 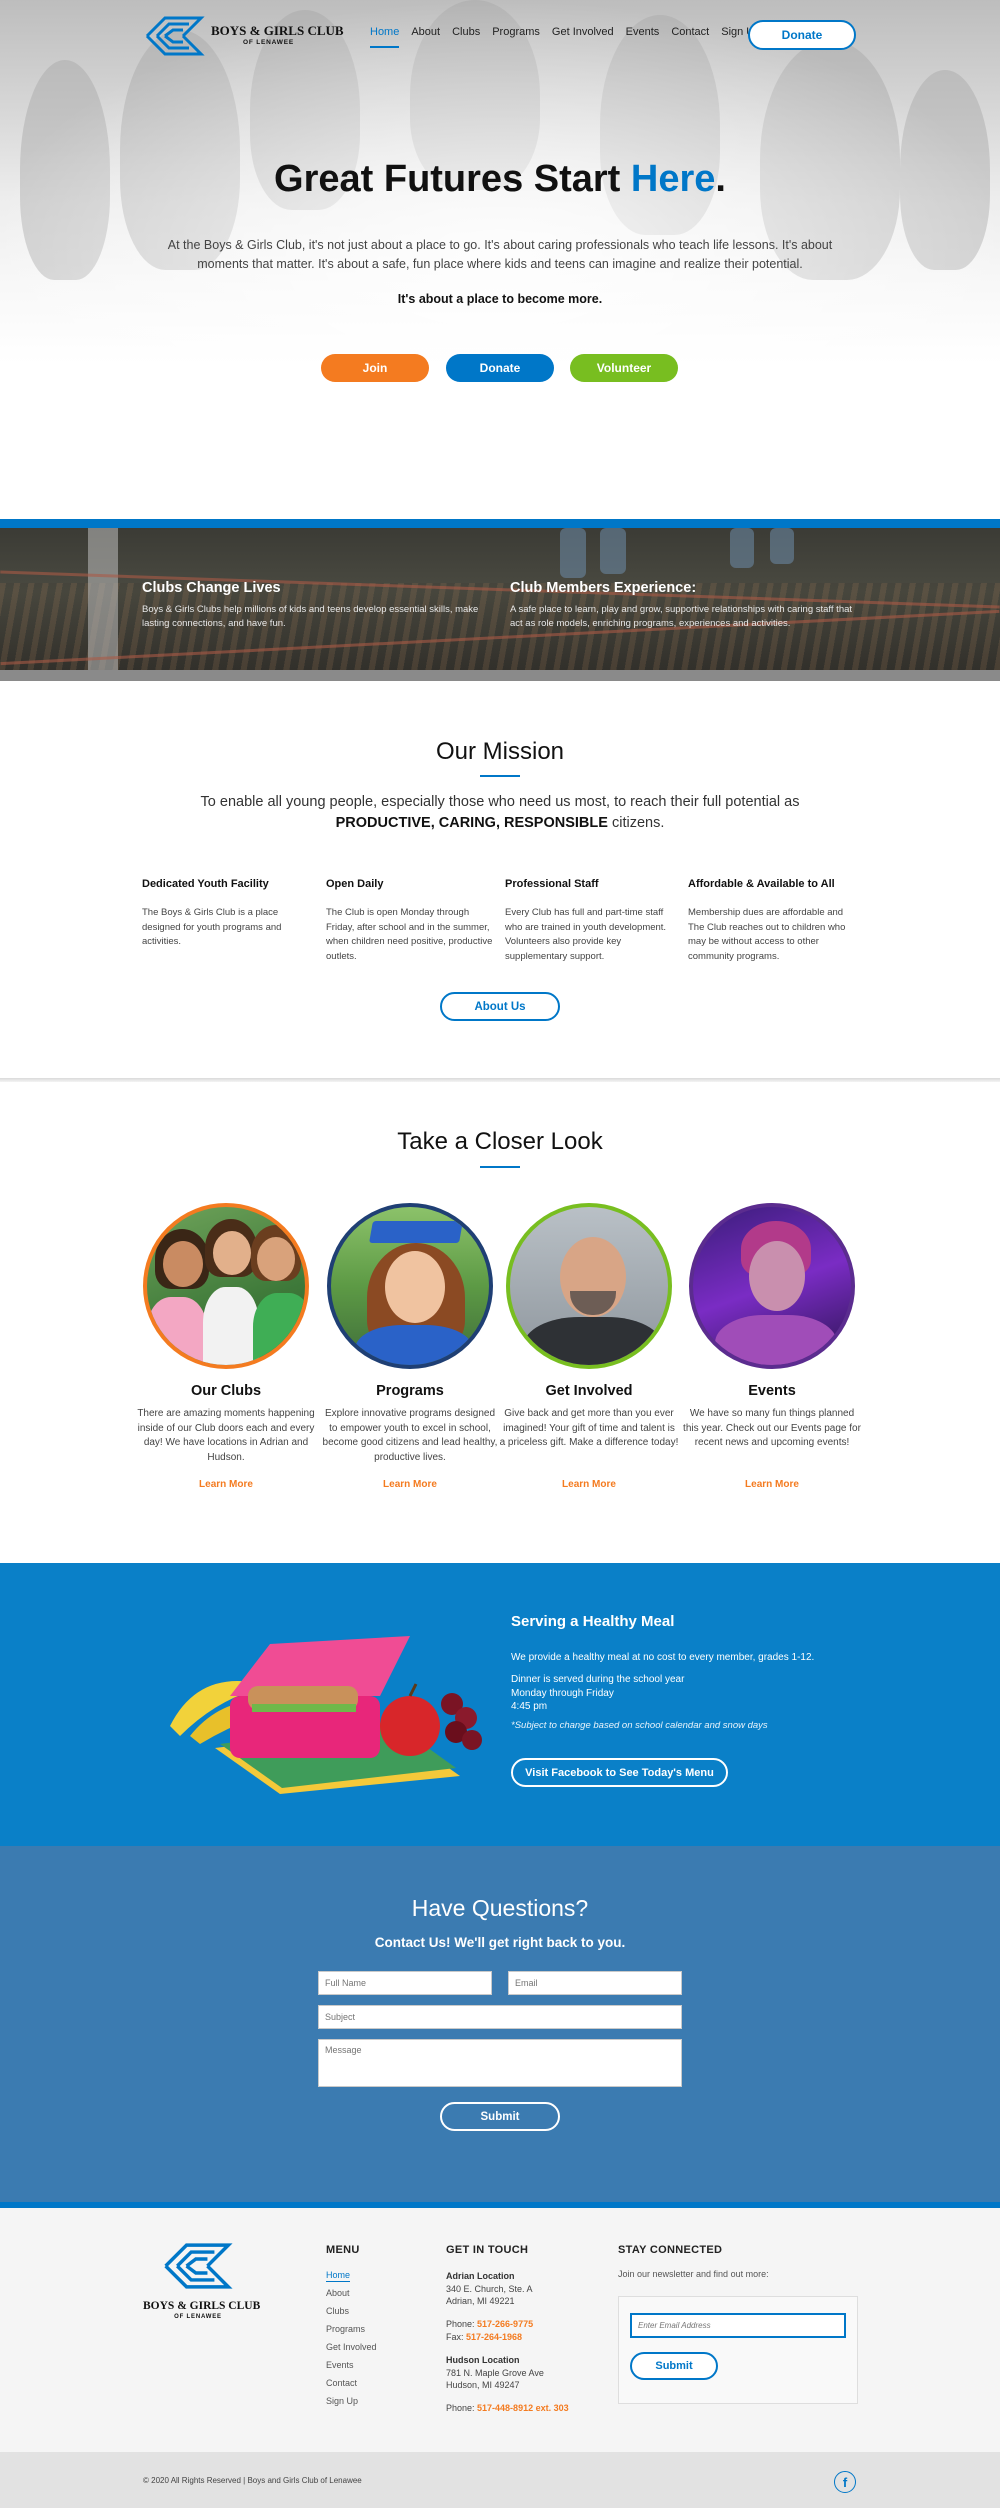 I want to click on lunchbox-illustration, so click(x=326, y=1715).